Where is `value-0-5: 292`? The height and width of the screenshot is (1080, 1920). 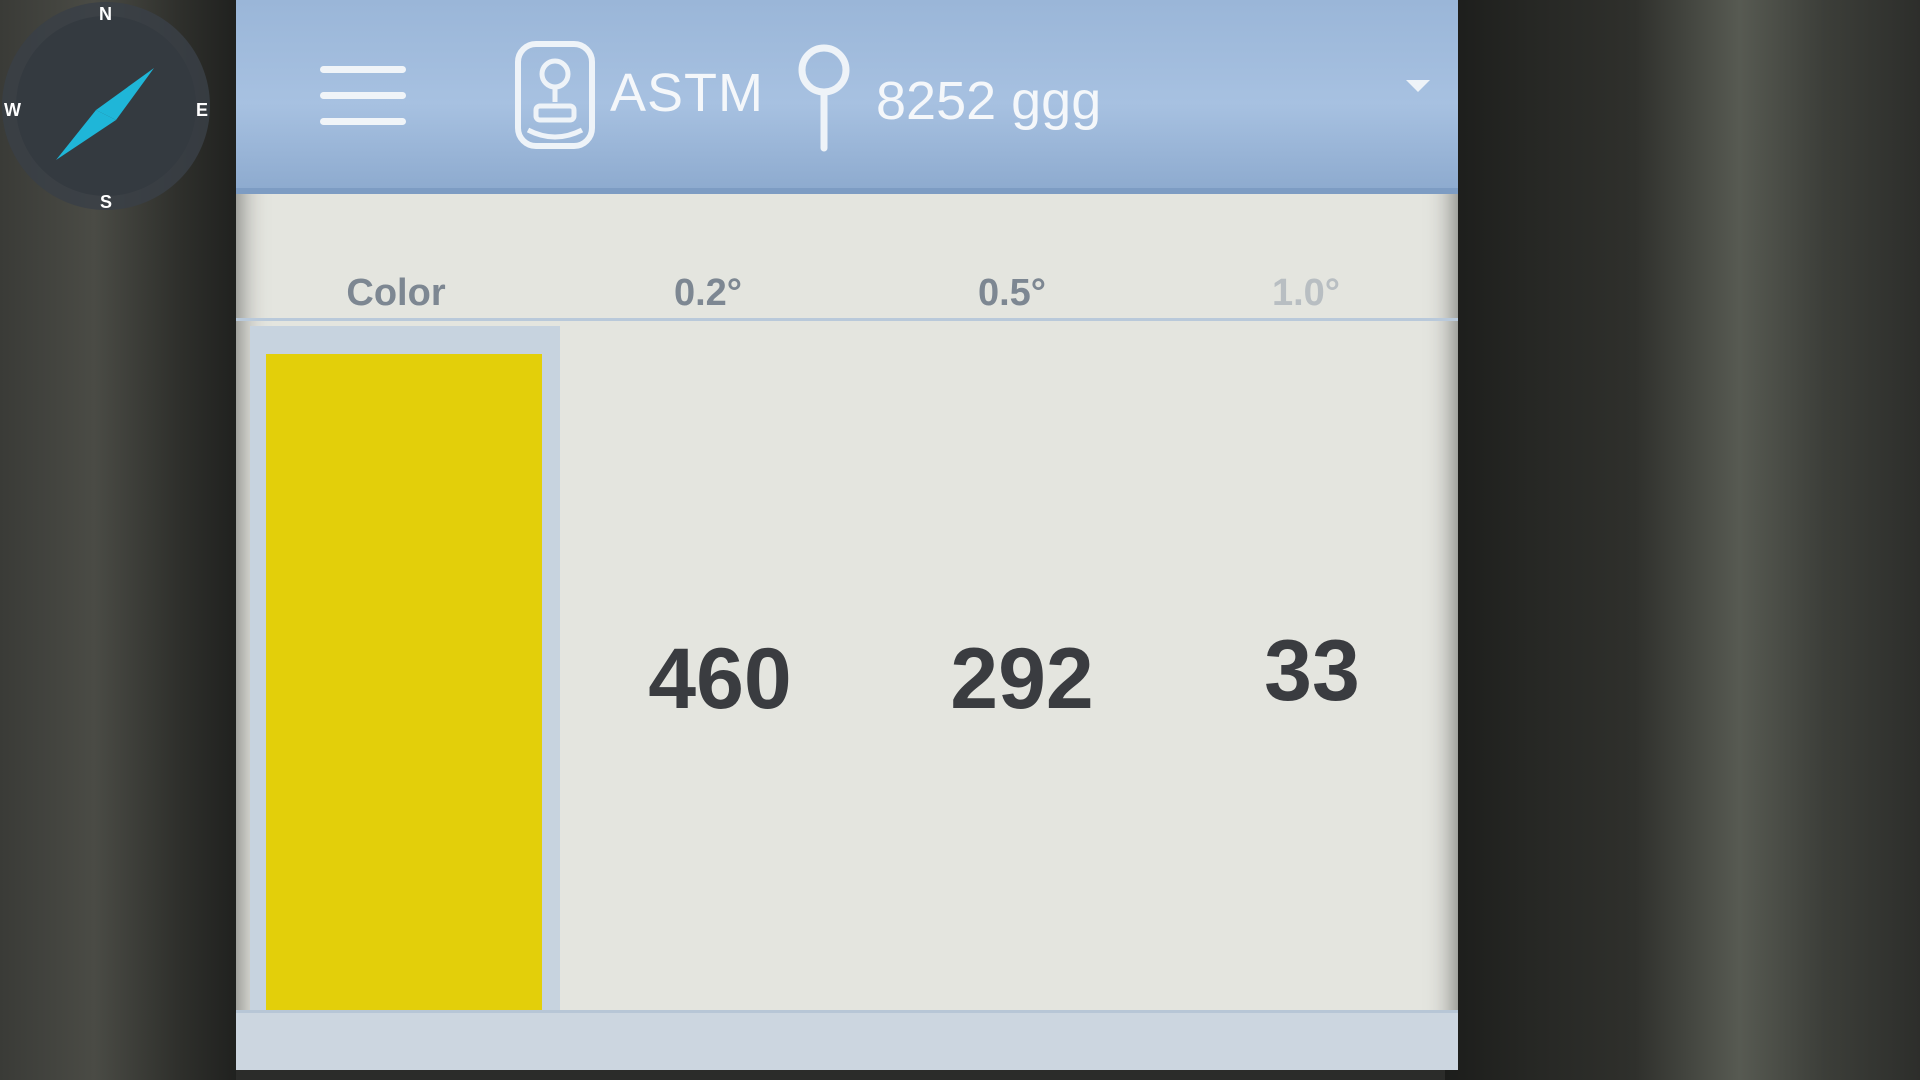
value-0-5: 292 is located at coordinates (1022, 679).